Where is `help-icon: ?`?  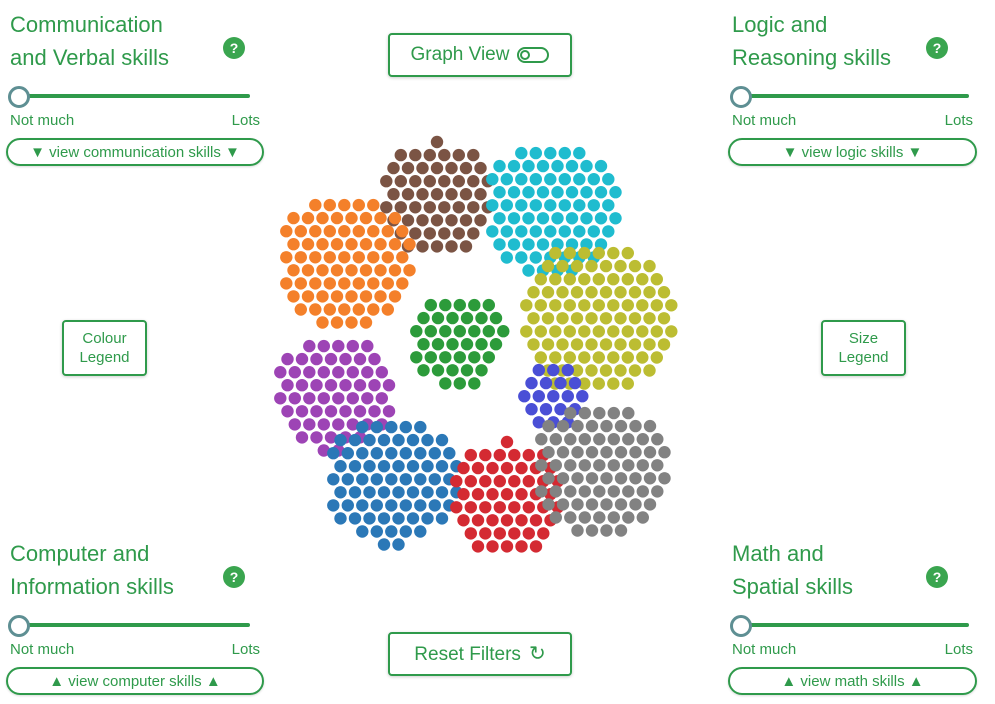 help-icon: ? is located at coordinates (937, 48).